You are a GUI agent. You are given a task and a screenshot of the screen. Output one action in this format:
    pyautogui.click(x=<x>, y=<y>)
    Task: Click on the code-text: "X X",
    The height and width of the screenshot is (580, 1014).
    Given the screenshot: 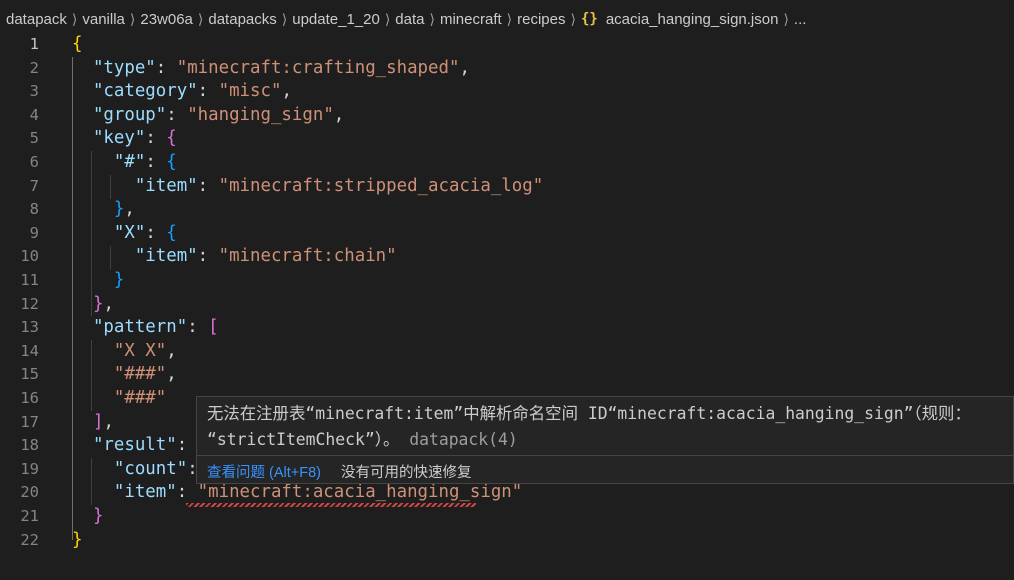 What is the action you would take?
    pyautogui.click(x=124, y=352)
    